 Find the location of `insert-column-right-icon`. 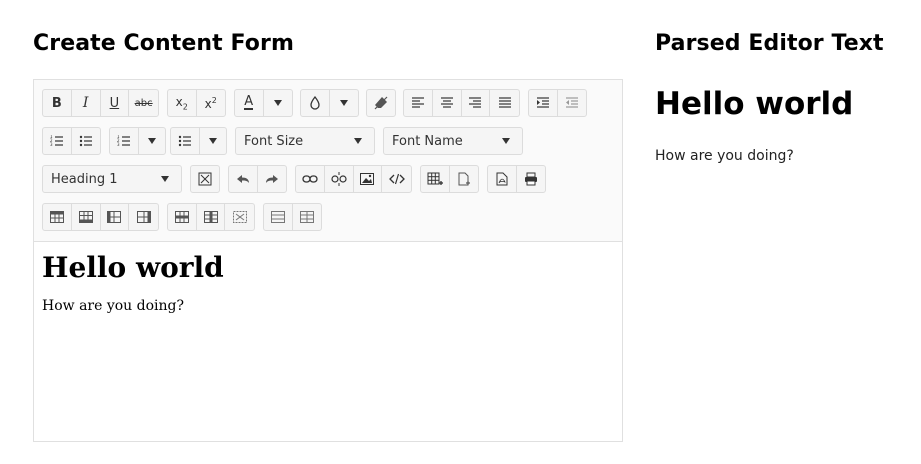

insert-column-right-icon is located at coordinates (143, 217).